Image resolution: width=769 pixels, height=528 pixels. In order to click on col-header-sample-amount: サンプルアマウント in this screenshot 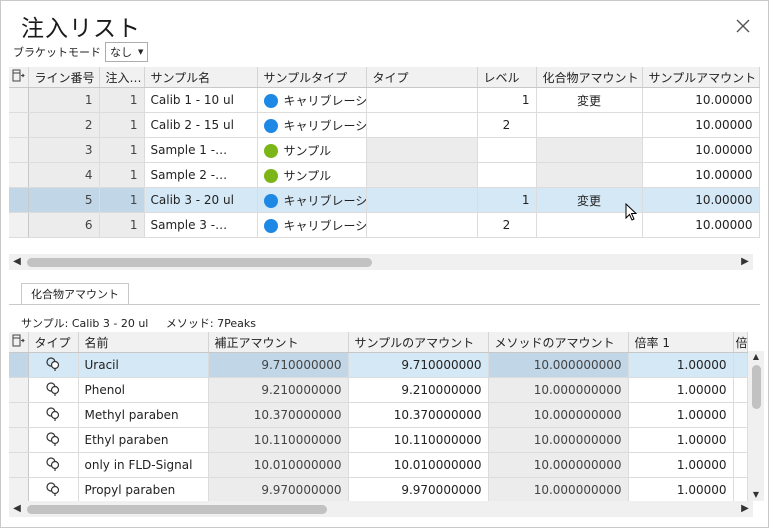, I will do `click(701, 77)`.